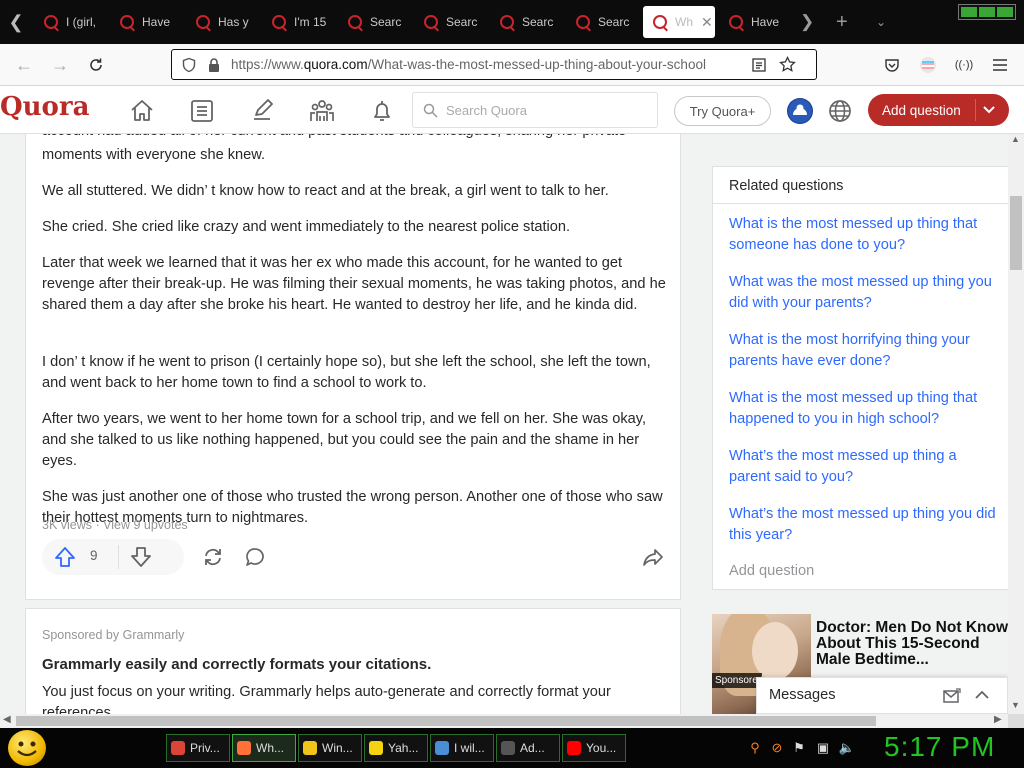 The height and width of the screenshot is (768, 1024). I want to click on vertical-scrollbar: ▲ ▼, so click(1016, 424).